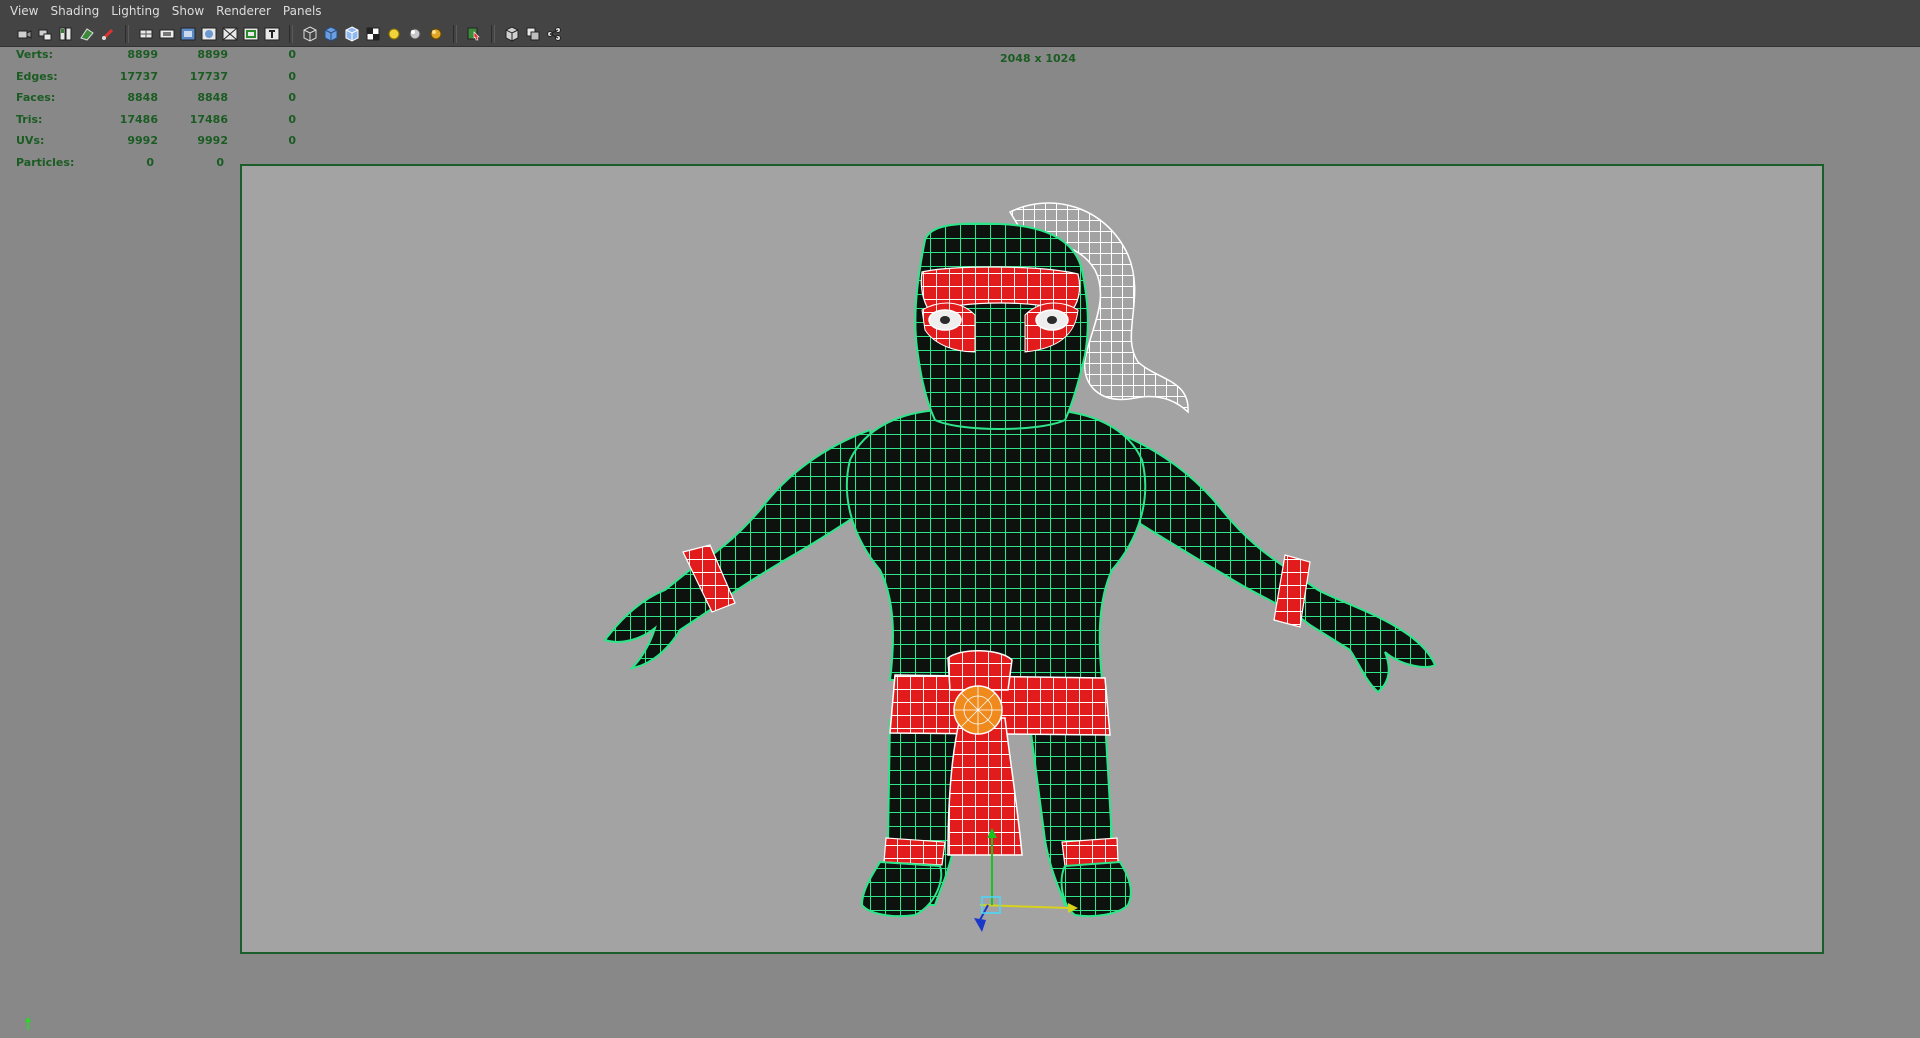 Image resolution: width=1920 pixels, height=1038 pixels. What do you see at coordinates (1273, 561) in the screenshot?
I see `right-arm-mesh` at bounding box center [1273, 561].